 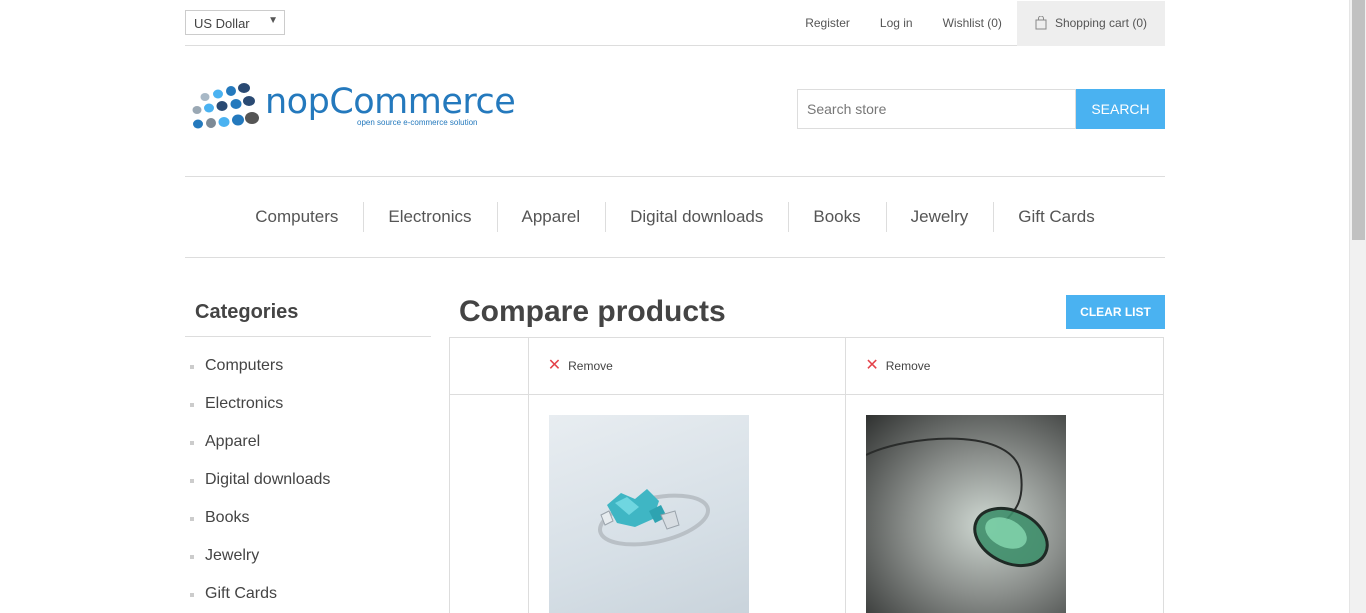 What do you see at coordinates (1120, 109) in the screenshot?
I see `search-button: SEARCH` at bounding box center [1120, 109].